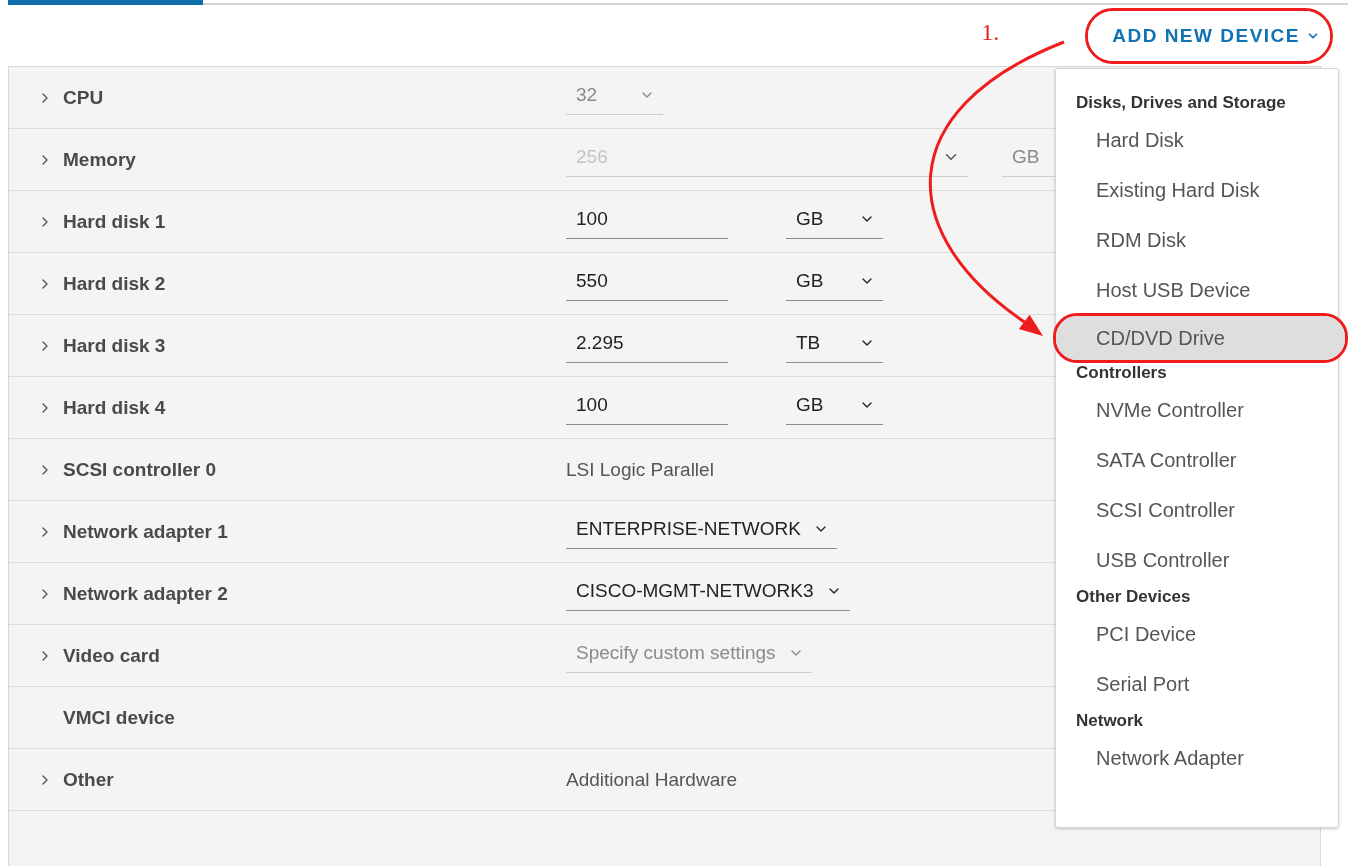  What do you see at coordinates (647, 345) in the screenshot?
I see `size-field: 2.295` at bounding box center [647, 345].